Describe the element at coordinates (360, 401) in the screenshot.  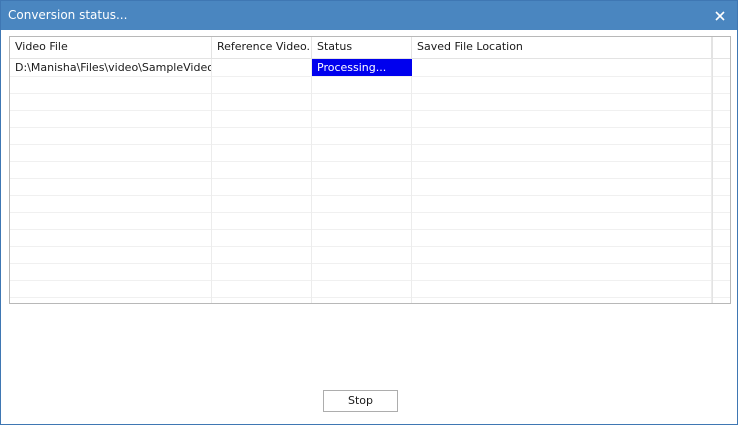
I see `stop-button: Stop` at that location.